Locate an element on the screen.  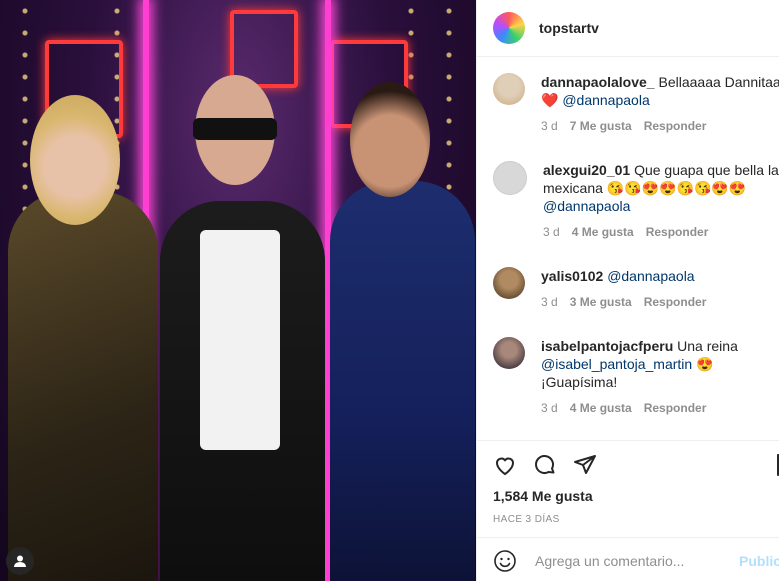
comment-username: yalis0102 is located at coordinates (572, 276).